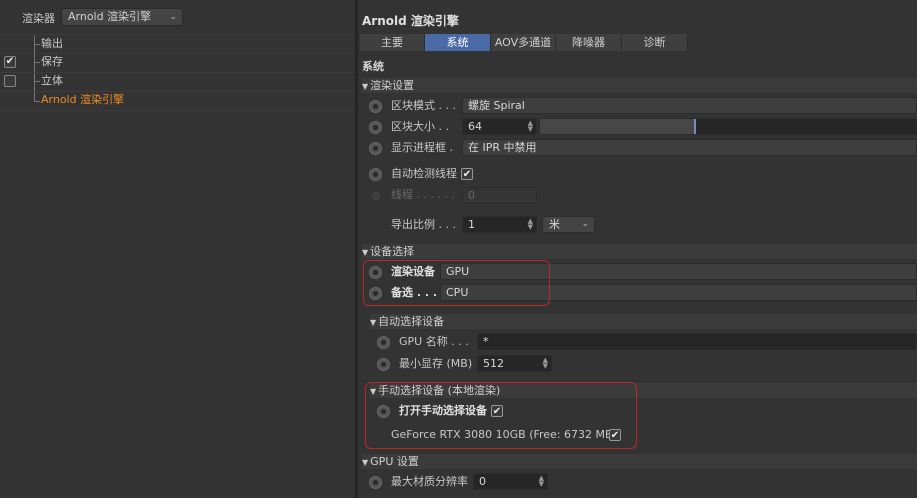  I want to click on bucket-mode-dropdown: 螺旋 Spiral, so click(689, 105).